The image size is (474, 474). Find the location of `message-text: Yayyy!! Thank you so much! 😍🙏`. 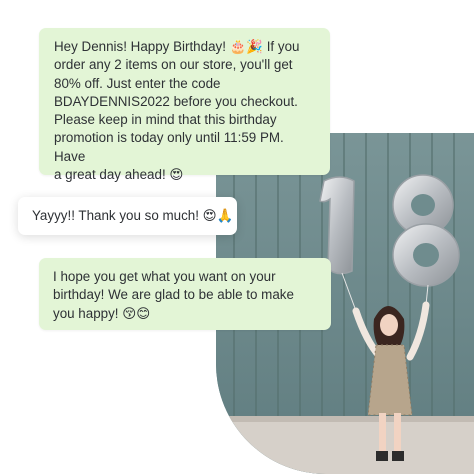

message-text: Yayyy!! Thank you so much! 😍🙏 is located at coordinates (133, 215).